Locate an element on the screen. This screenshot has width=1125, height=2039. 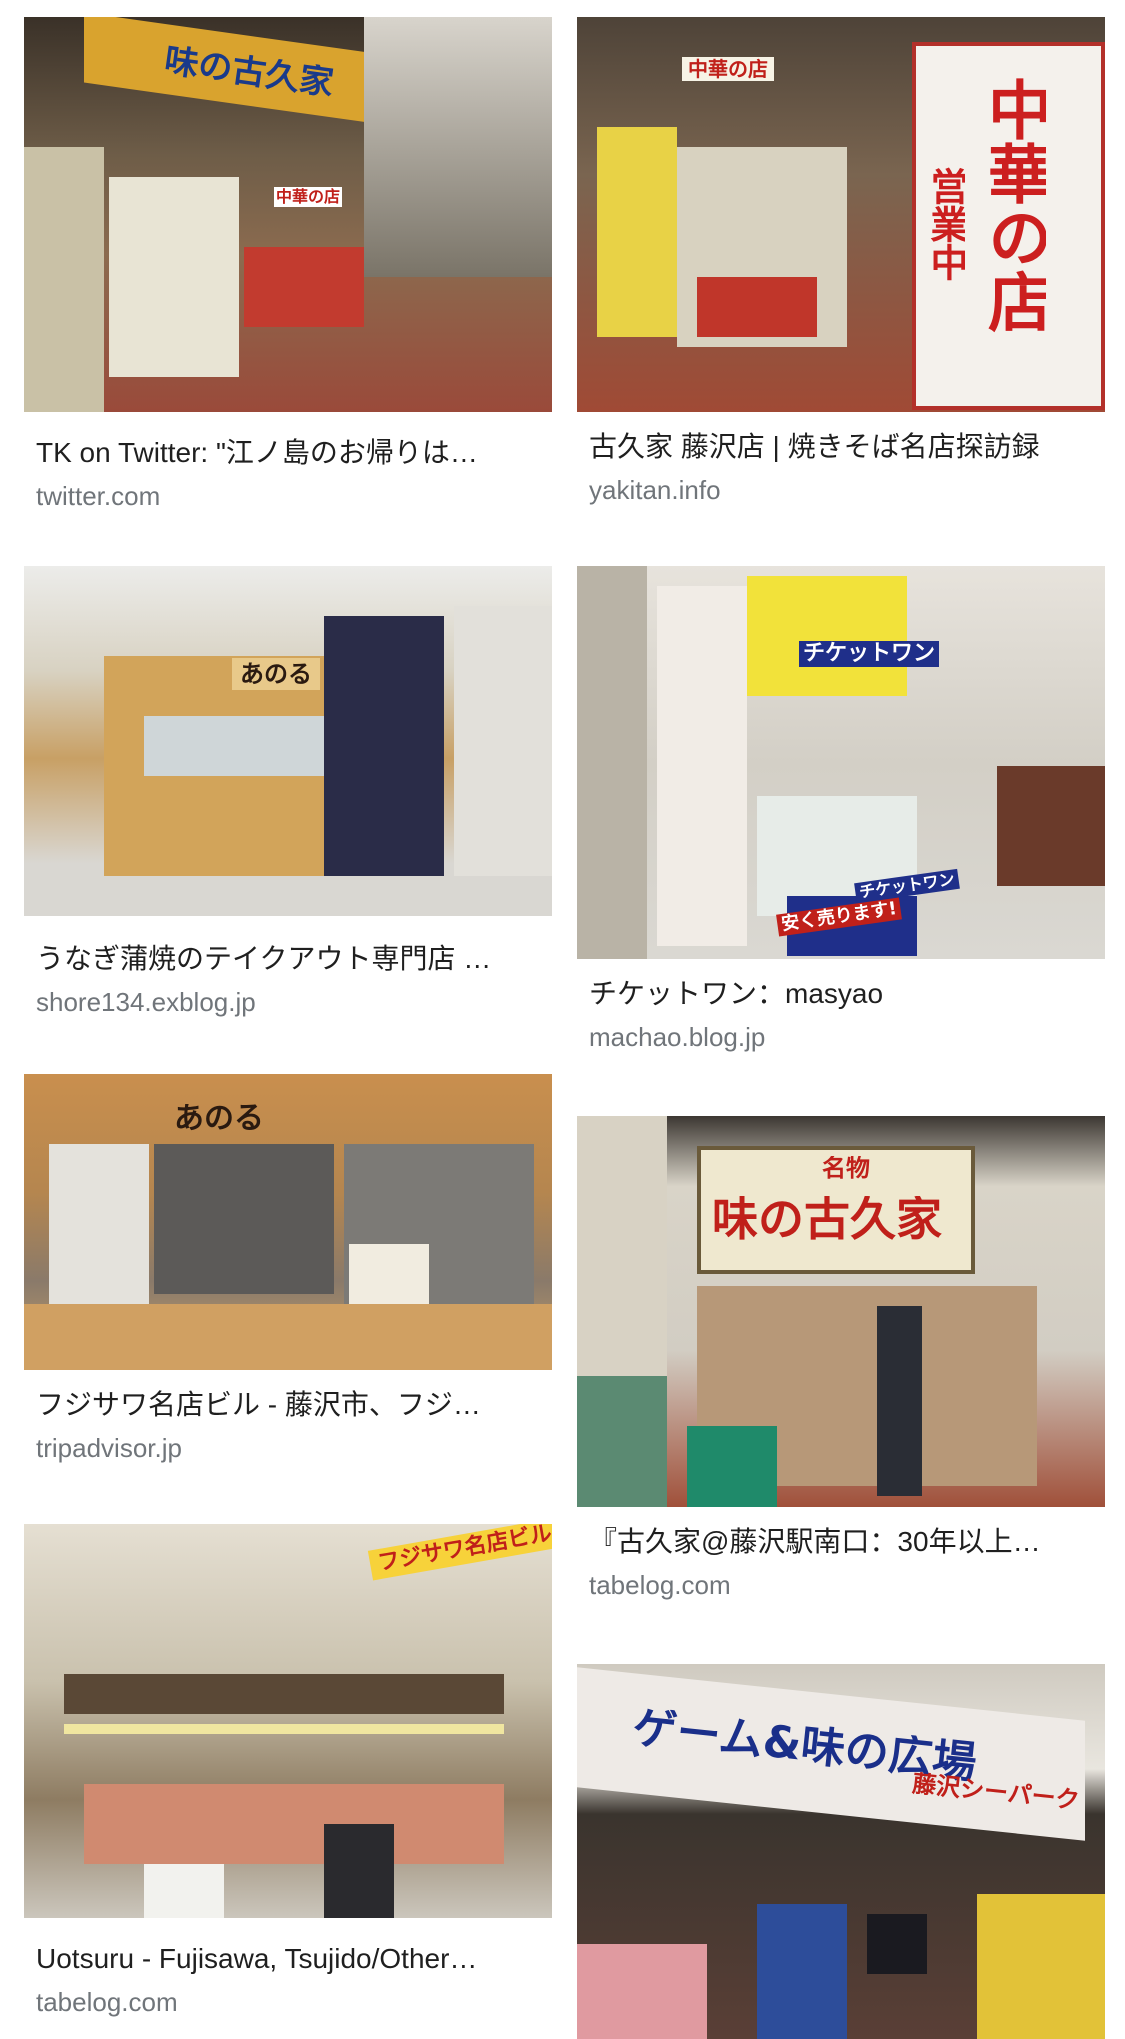
image-sign-text: 営業中 is located at coordinates (946, 224).